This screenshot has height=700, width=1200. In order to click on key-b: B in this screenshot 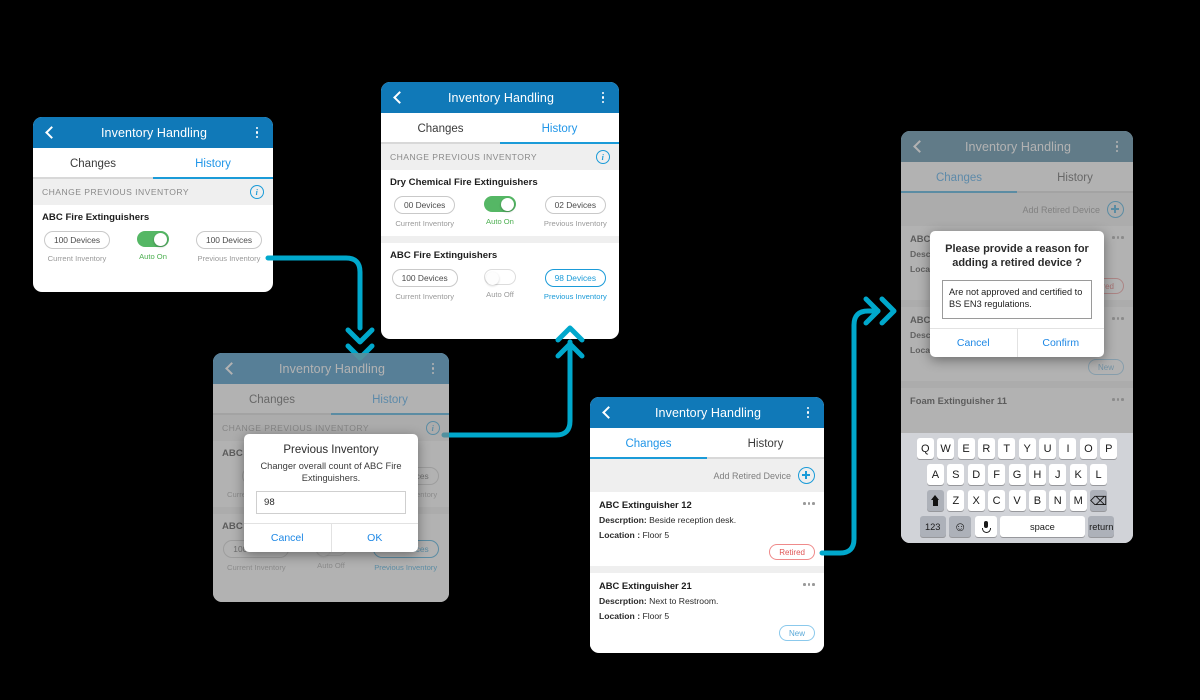, I will do `click(1037, 500)`.